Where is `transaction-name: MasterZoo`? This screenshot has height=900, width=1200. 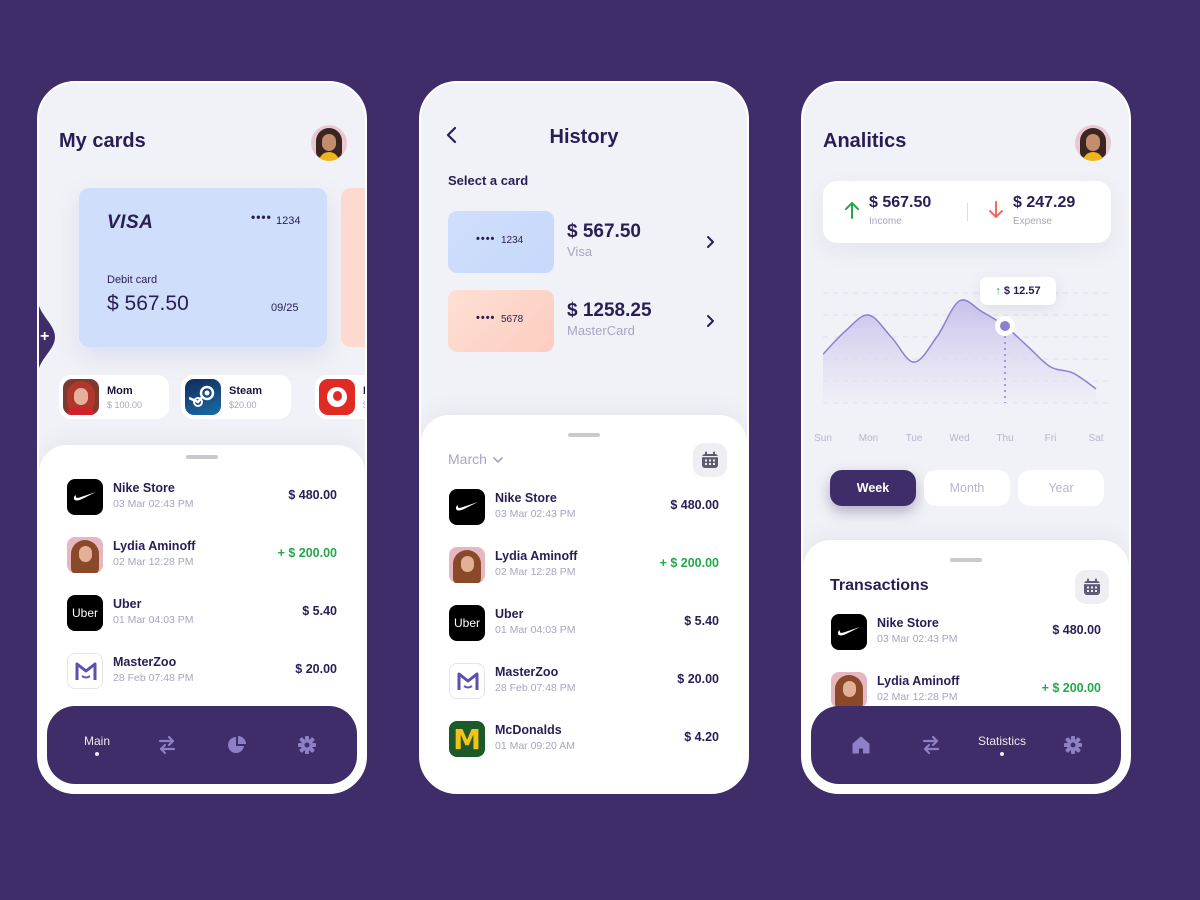 transaction-name: MasterZoo is located at coordinates (145, 662).